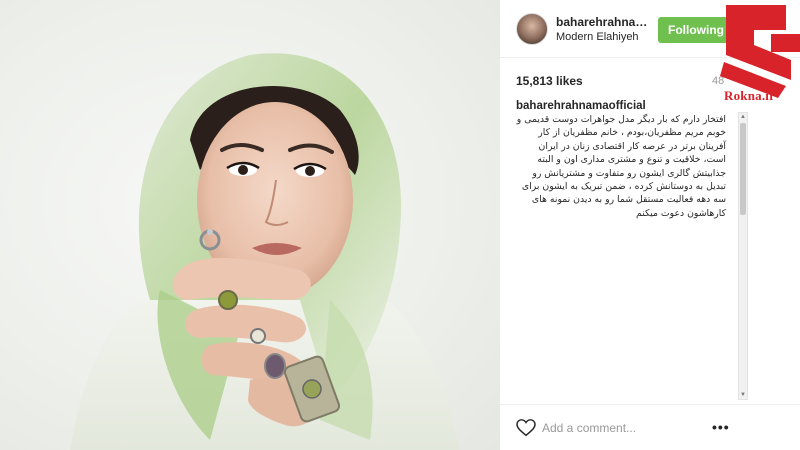  What do you see at coordinates (597, 37) in the screenshot?
I see `location-link: Modern Elahiyeh` at bounding box center [597, 37].